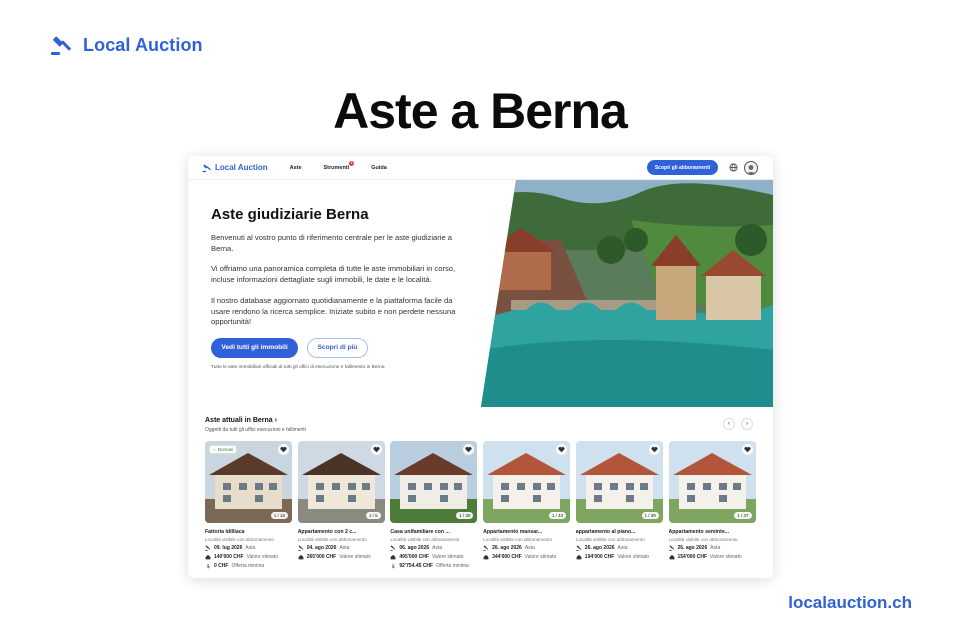 The height and width of the screenshot is (640, 960). I want to click on estimated-value: 154'000 CHF Valore stimato, so click(712, 557).